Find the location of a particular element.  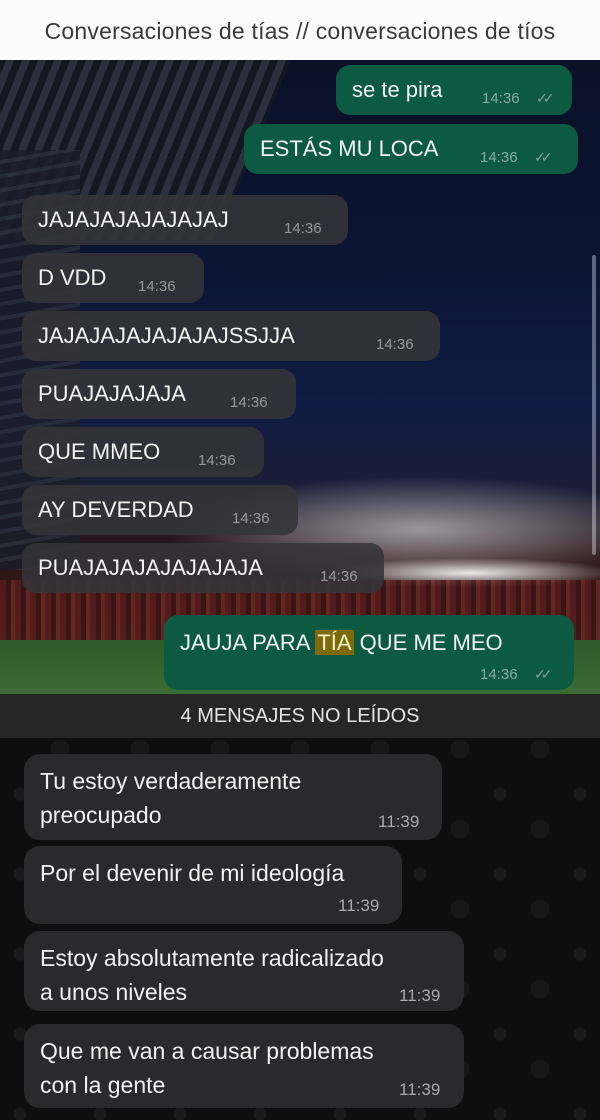

message-bubble-incoming: PUAJAJAJAJAJAJAJA 14:36 is located at coordinates (203, 568).